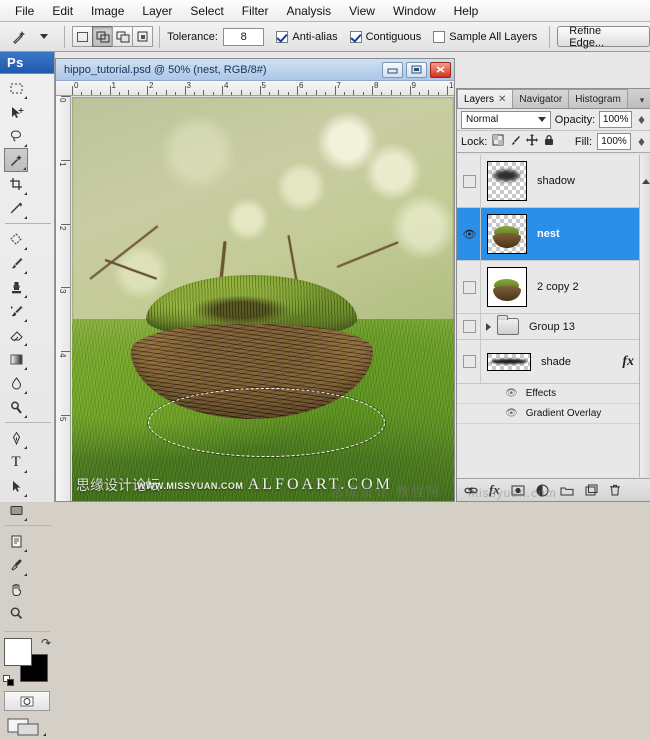 The height and width of the screenshot is (740, 650). Describe the element at coordinates (485, 98) in the screenshot. I see `tab-layers: Layers ✕` at that location.